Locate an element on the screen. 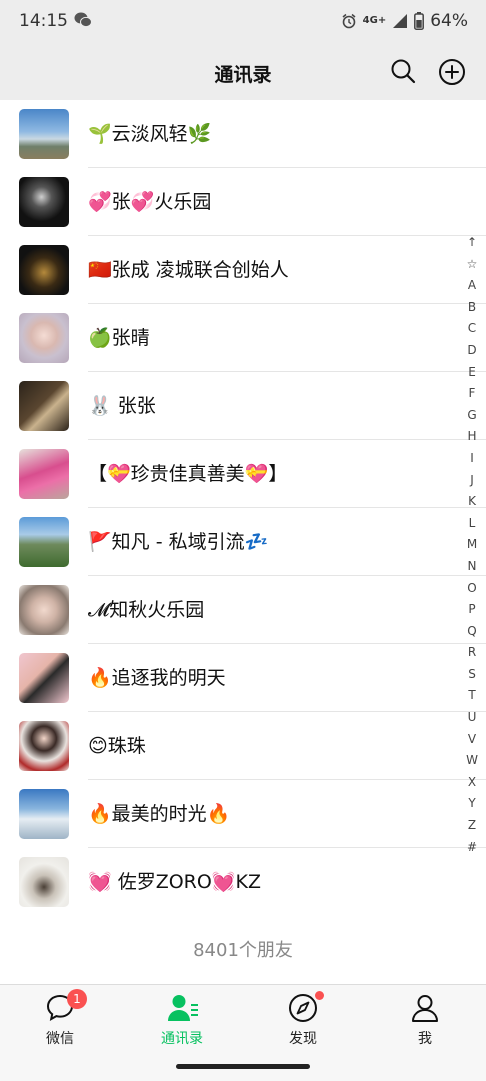 This screenshot has height=1081, width=486. index-letter: T is located at coordinates (472, 696).